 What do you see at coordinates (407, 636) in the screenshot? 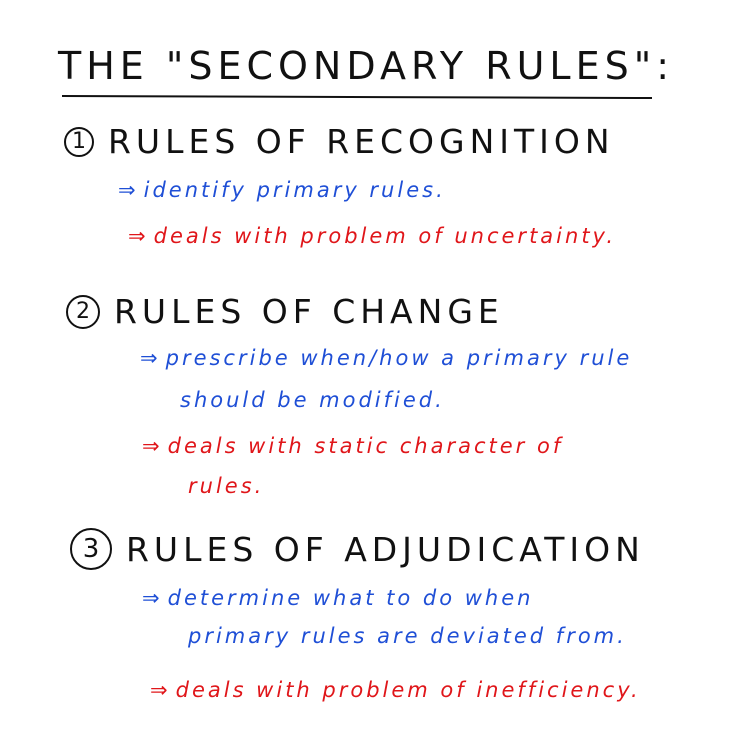
I see `section-3-blue-line-2: primary rules are deviated from.` at bounding box center [407, 636].